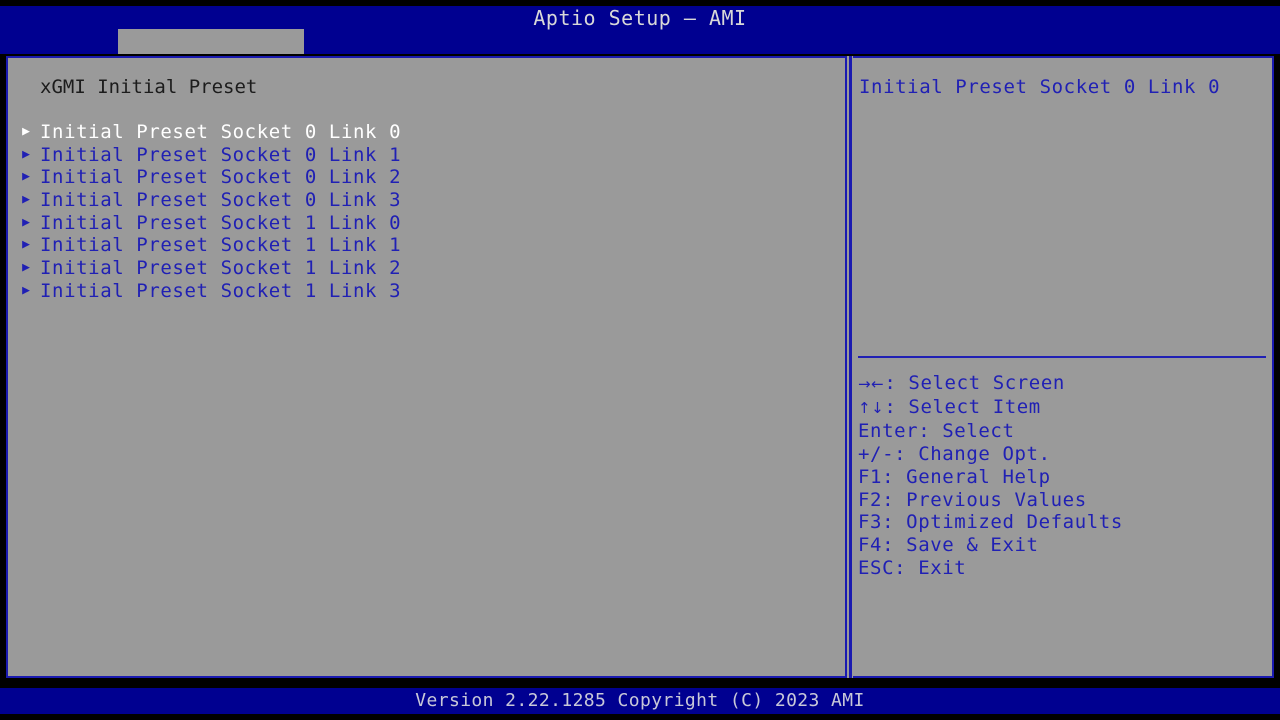 The image size is (1280, 720). Describe the element at coordinates (912, 568) in the screenshot. I see `key-legend-label: ESC: Exit` at that location.